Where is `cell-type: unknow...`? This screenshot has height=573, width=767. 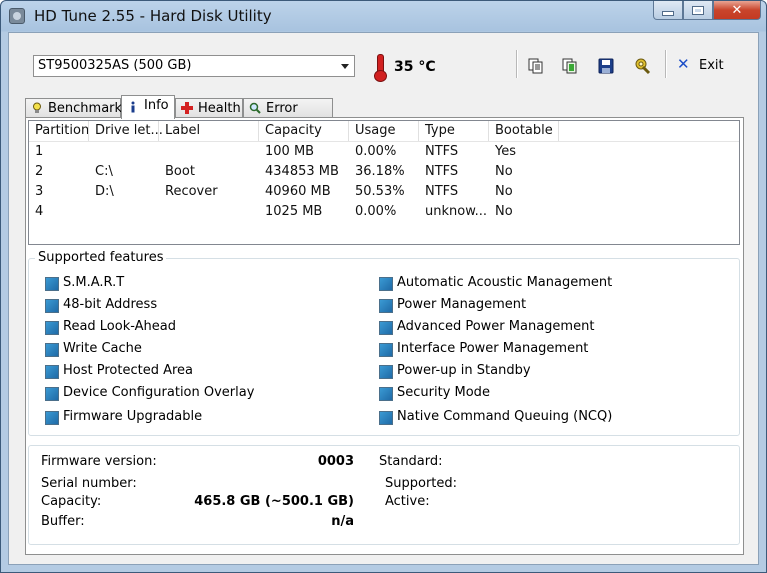 cell-type: unknow... is located at coordinates (456, 211).